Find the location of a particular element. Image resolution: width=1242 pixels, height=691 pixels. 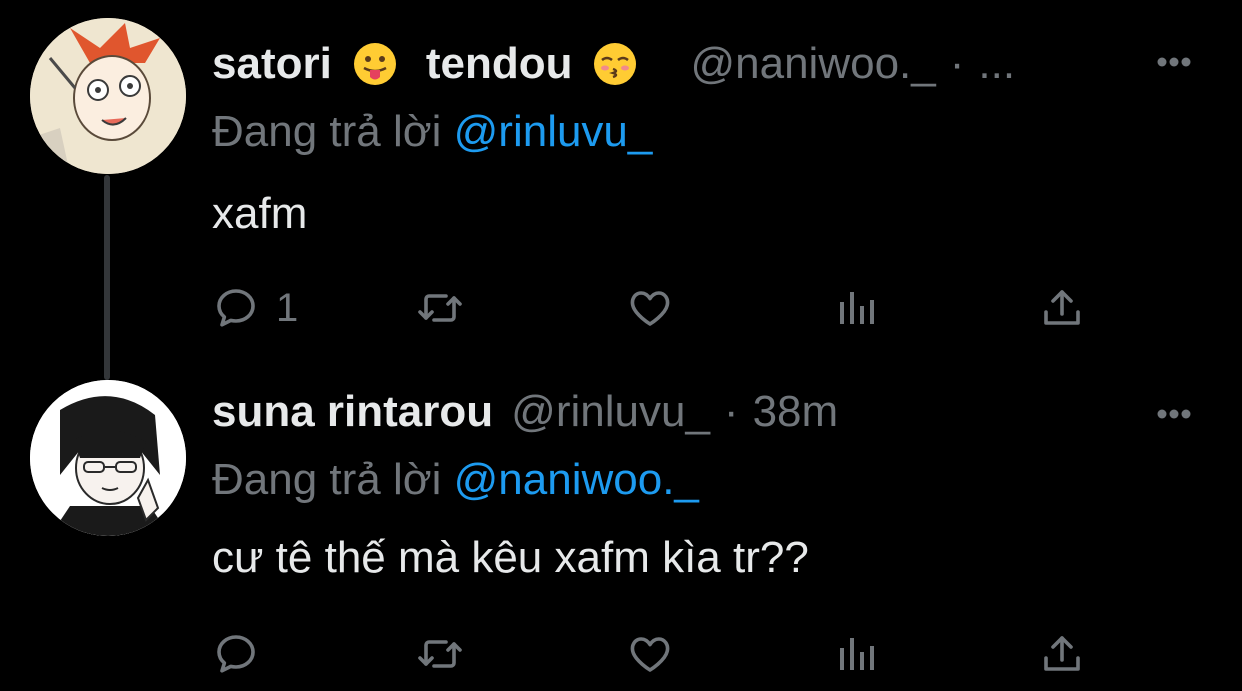

reply-button: 1 is located at coordinates (255, 308).